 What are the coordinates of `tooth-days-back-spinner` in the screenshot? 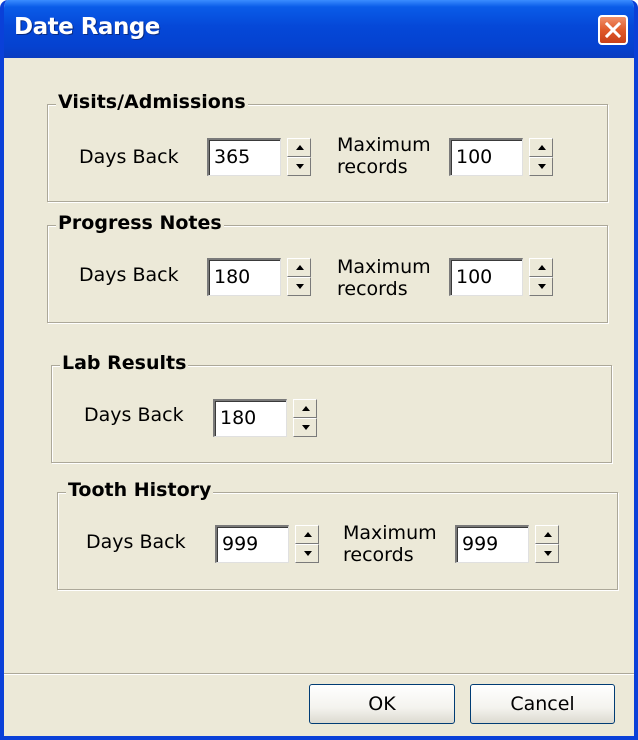 It's located at (307, 544).